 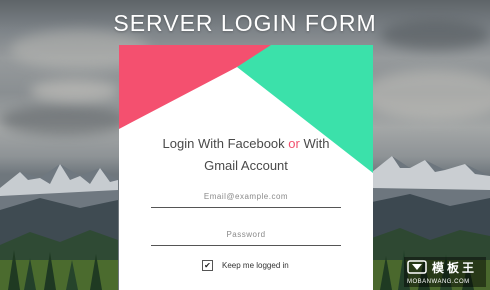 What do you see at coordinates (225, 143) in the screenshot?
I see `heading-facebook-text: Login With Facebook` at bounding box center [225, 143].